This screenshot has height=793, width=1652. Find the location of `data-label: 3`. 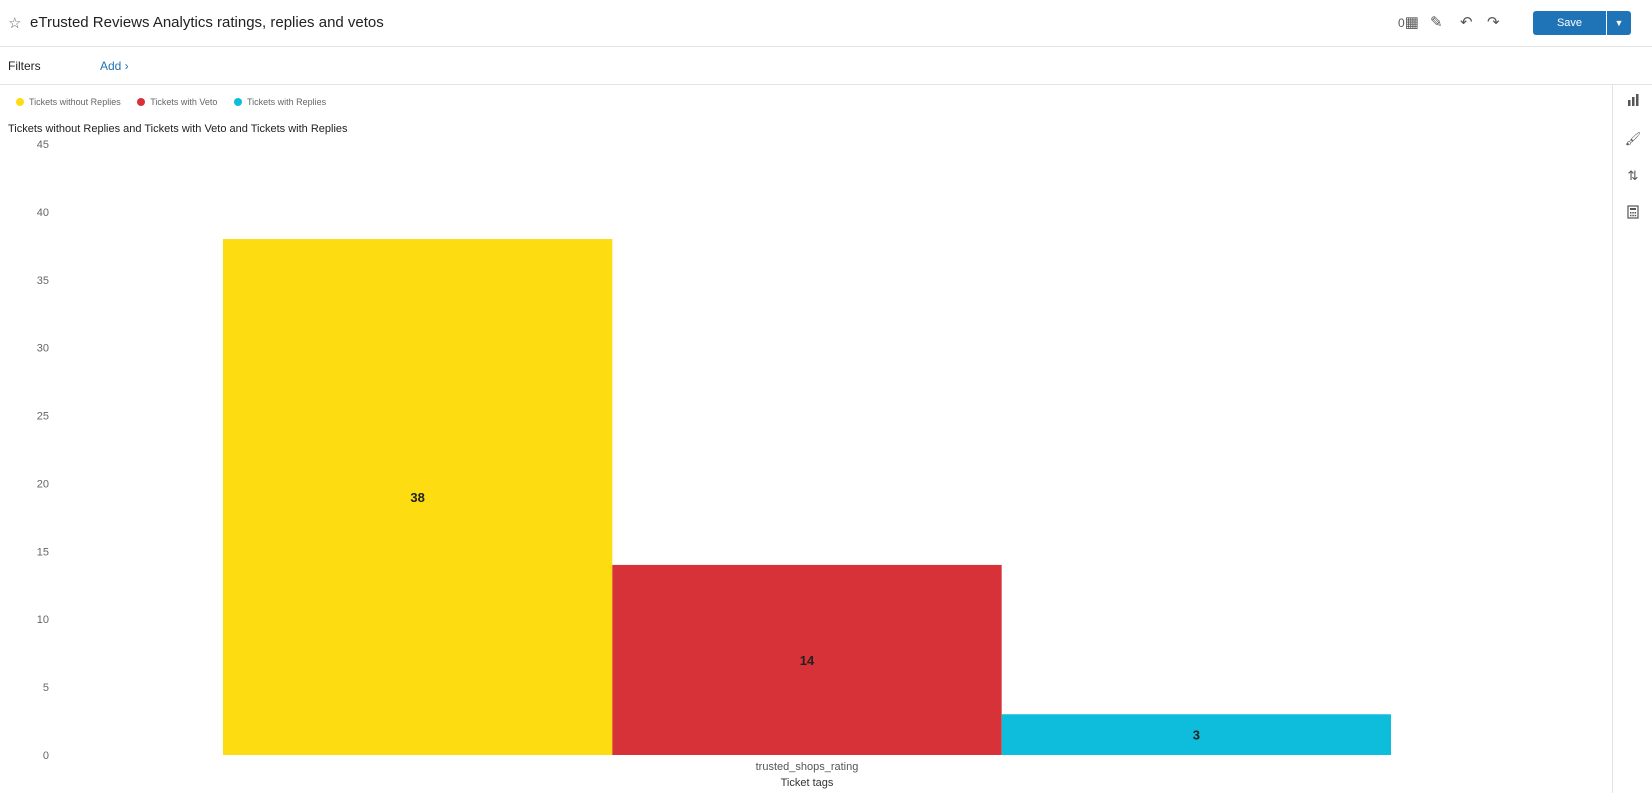

data-label: 3 is located at coordinates (1196, 735).